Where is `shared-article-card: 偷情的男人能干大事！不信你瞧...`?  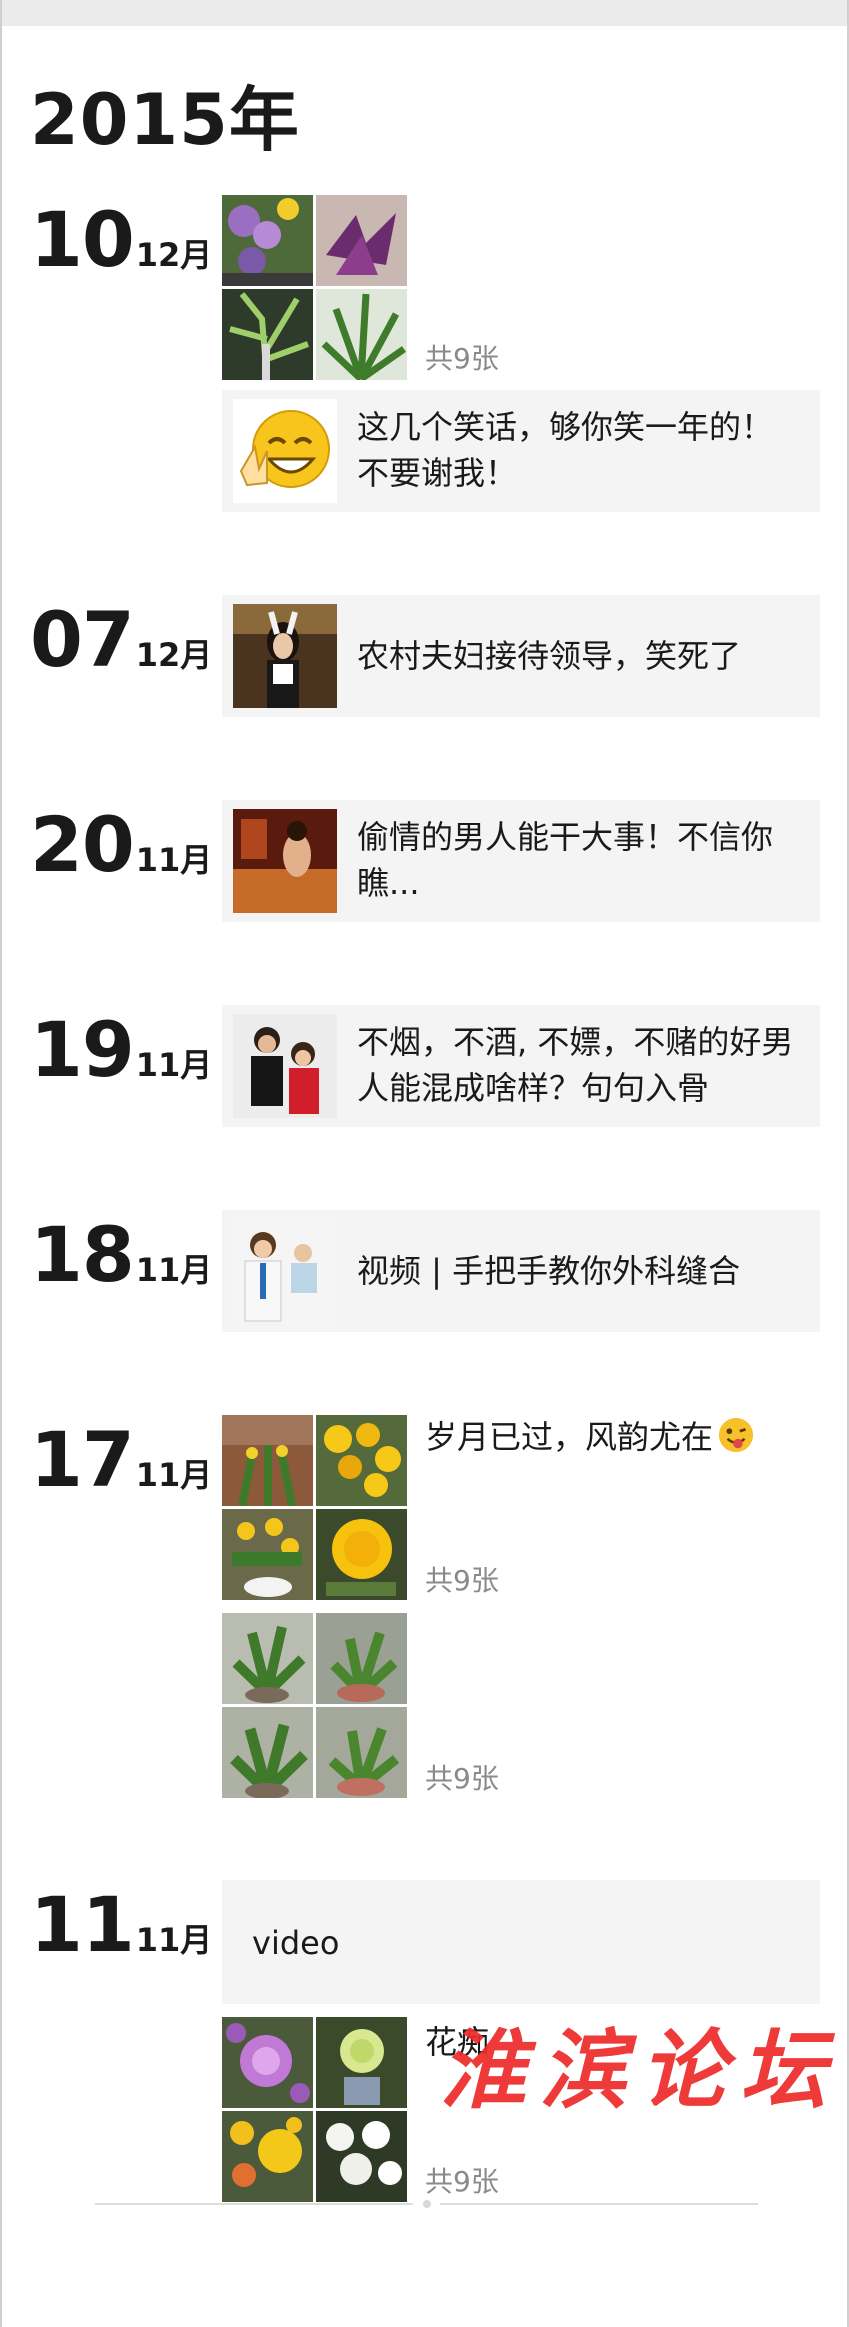
shared-article-card: 偷情的男人能干大事！不信你瞧... is located at coordinates (521, 861).